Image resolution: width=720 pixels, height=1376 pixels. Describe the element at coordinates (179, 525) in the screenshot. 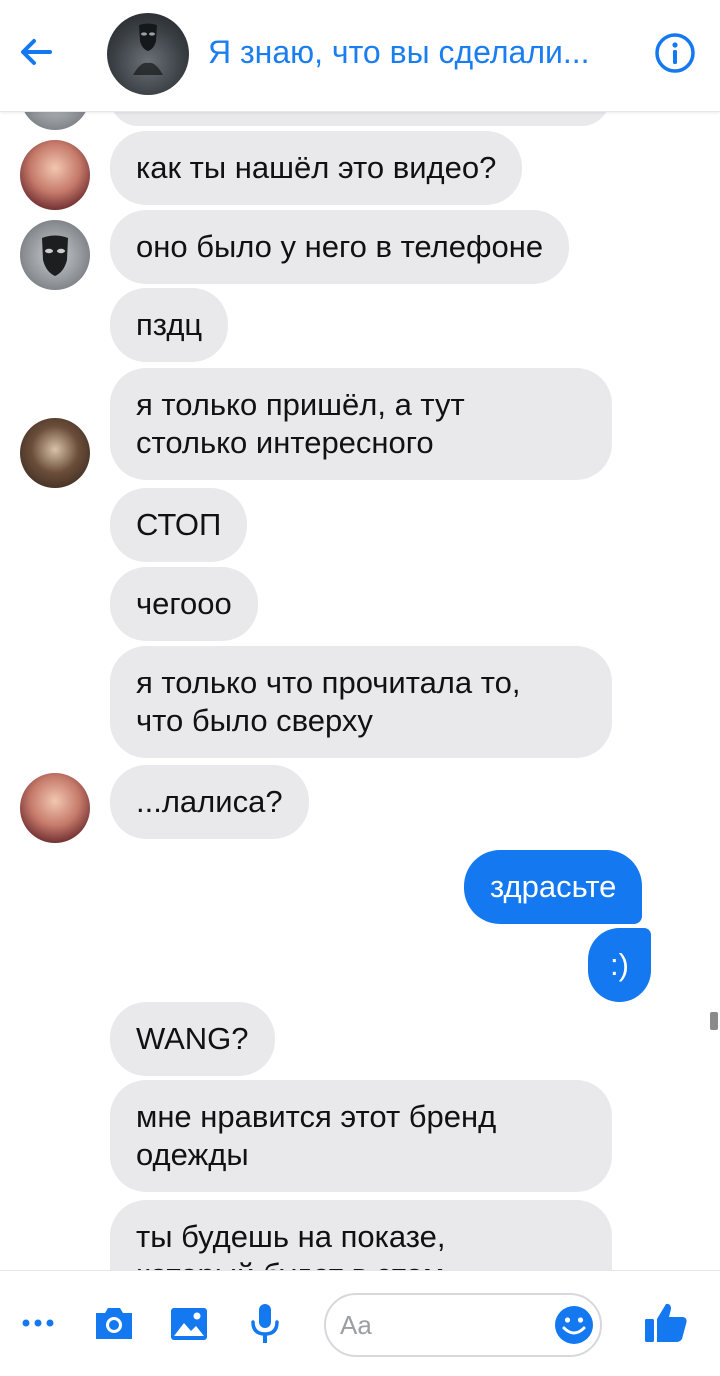

I see `message-bubble: СТОП` at that location.